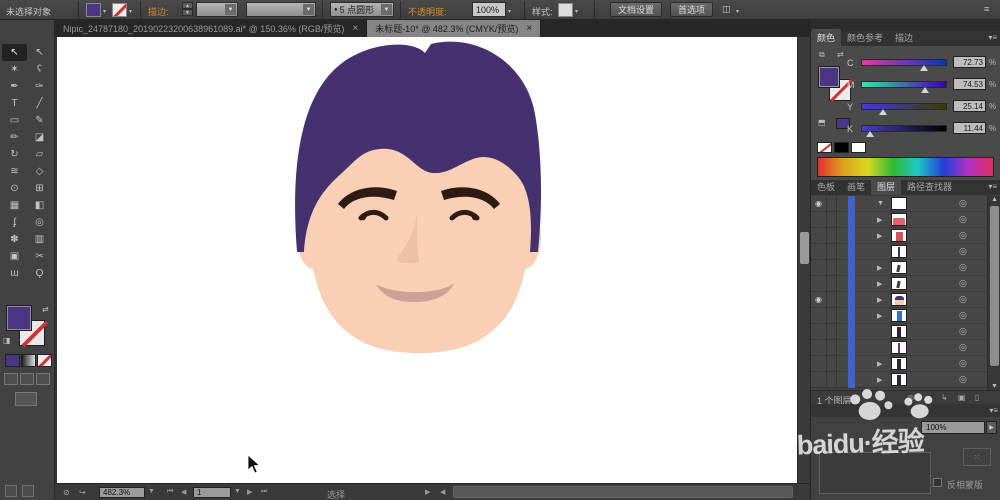 The height and width of the screenshot is (500, 1000). I want to click on toolbar-fill-proxy, so click(19, 318).